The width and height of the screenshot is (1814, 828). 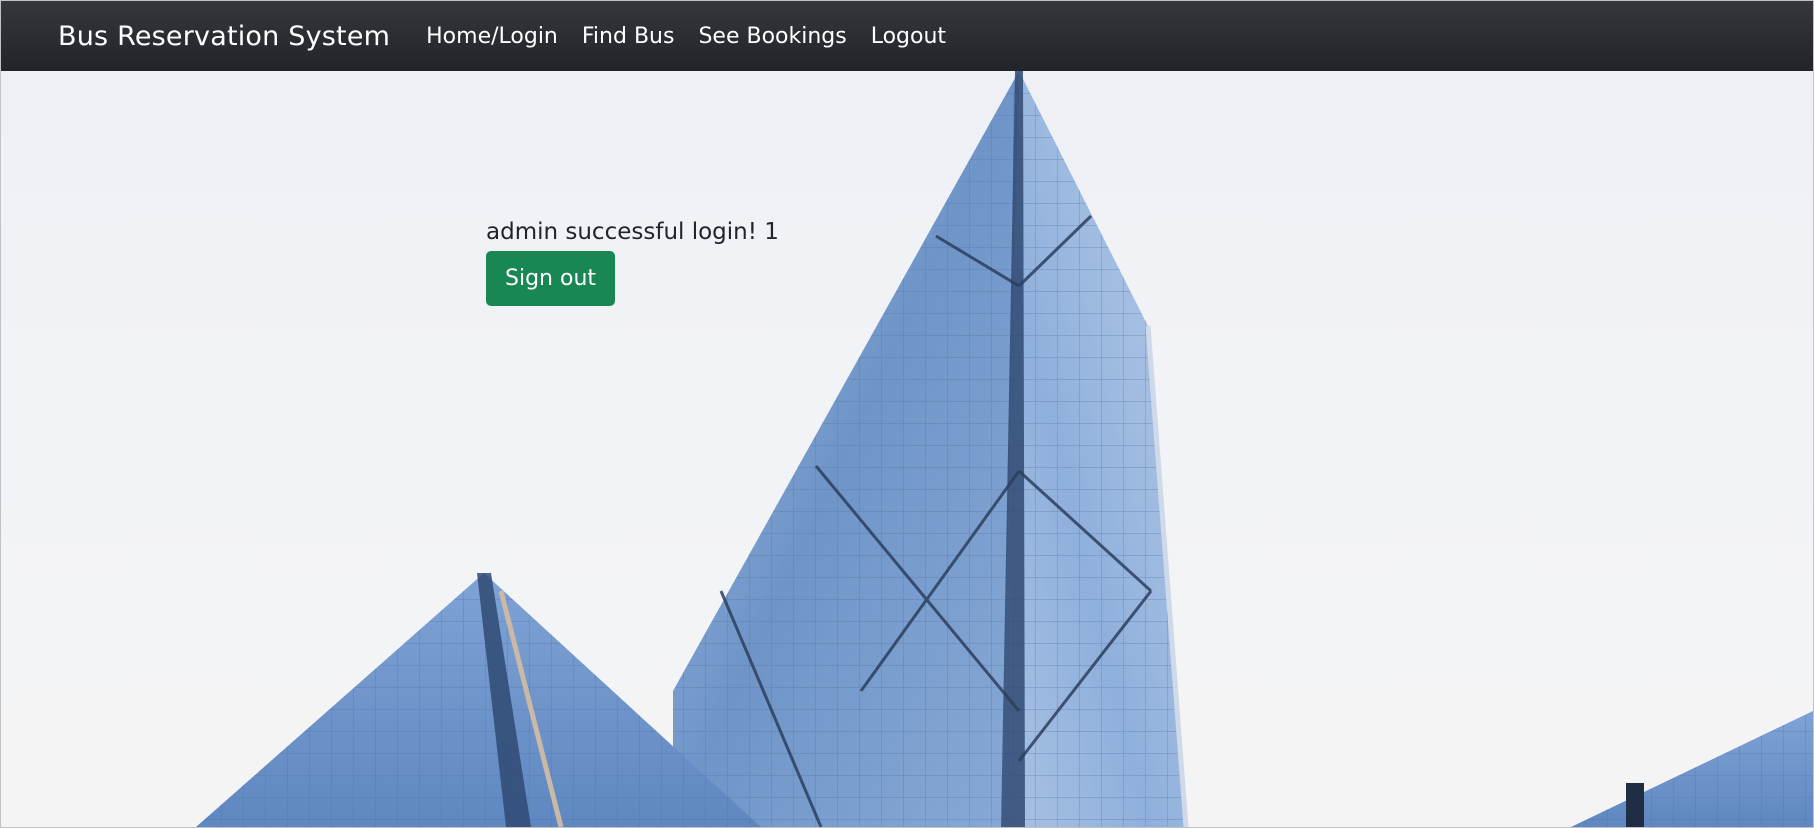 I want to click on nav-link-home-login: Home/Login, so click(x=492, y=36).